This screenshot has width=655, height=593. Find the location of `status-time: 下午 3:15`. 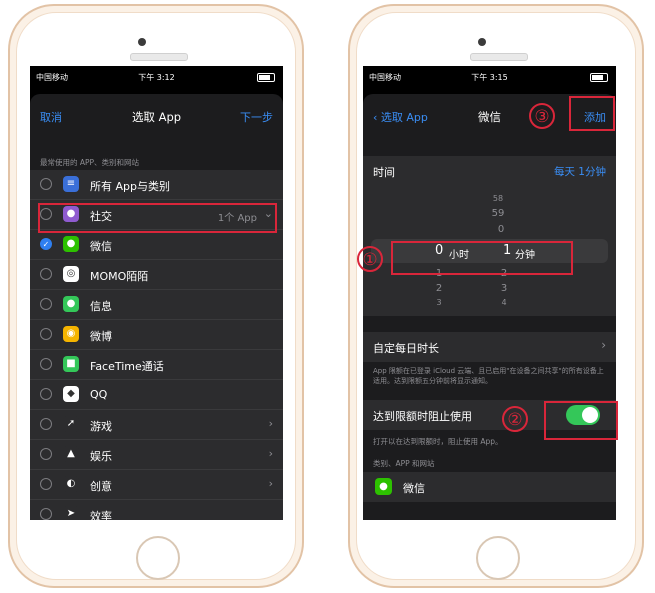

status-time: 下午 3:15 is located at coordinates (489, 77).